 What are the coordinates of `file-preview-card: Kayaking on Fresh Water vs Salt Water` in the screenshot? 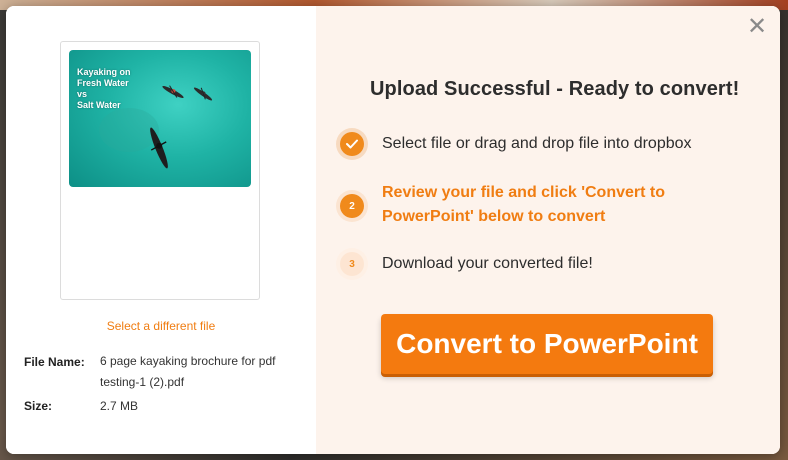 It's located at (160, 170).